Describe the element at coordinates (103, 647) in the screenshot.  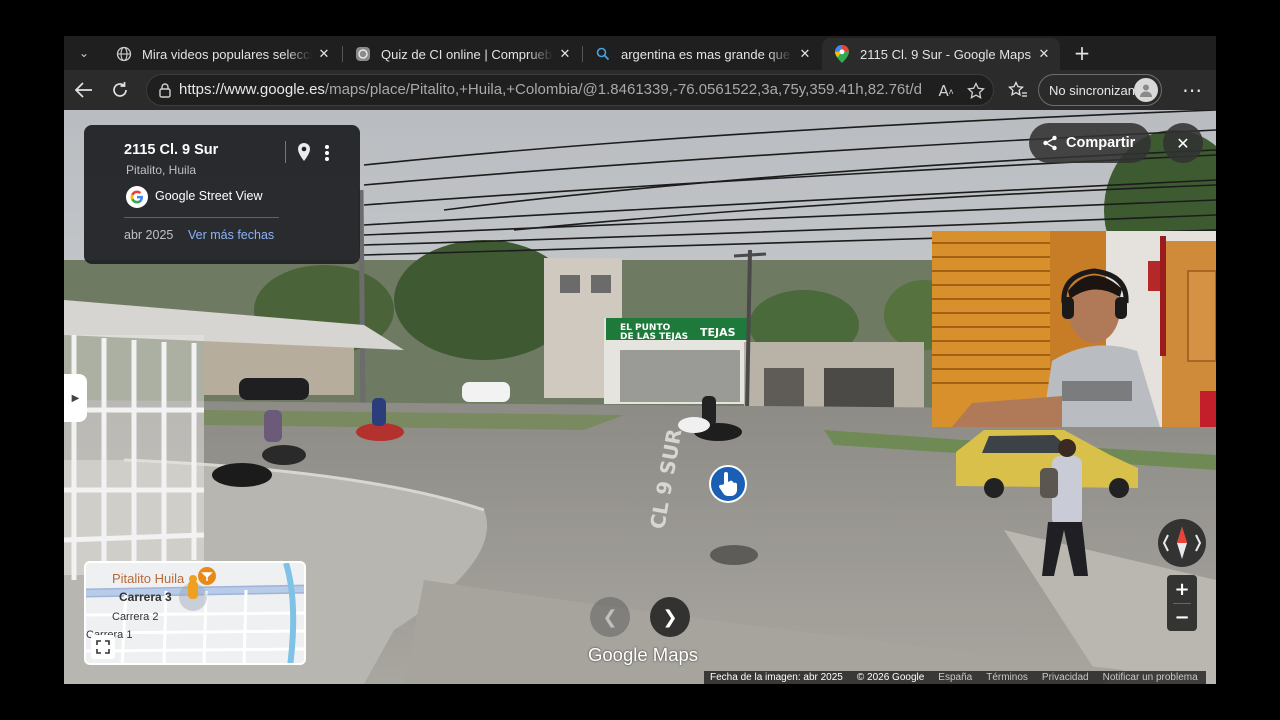
I see `expand-map-icon` at that location.